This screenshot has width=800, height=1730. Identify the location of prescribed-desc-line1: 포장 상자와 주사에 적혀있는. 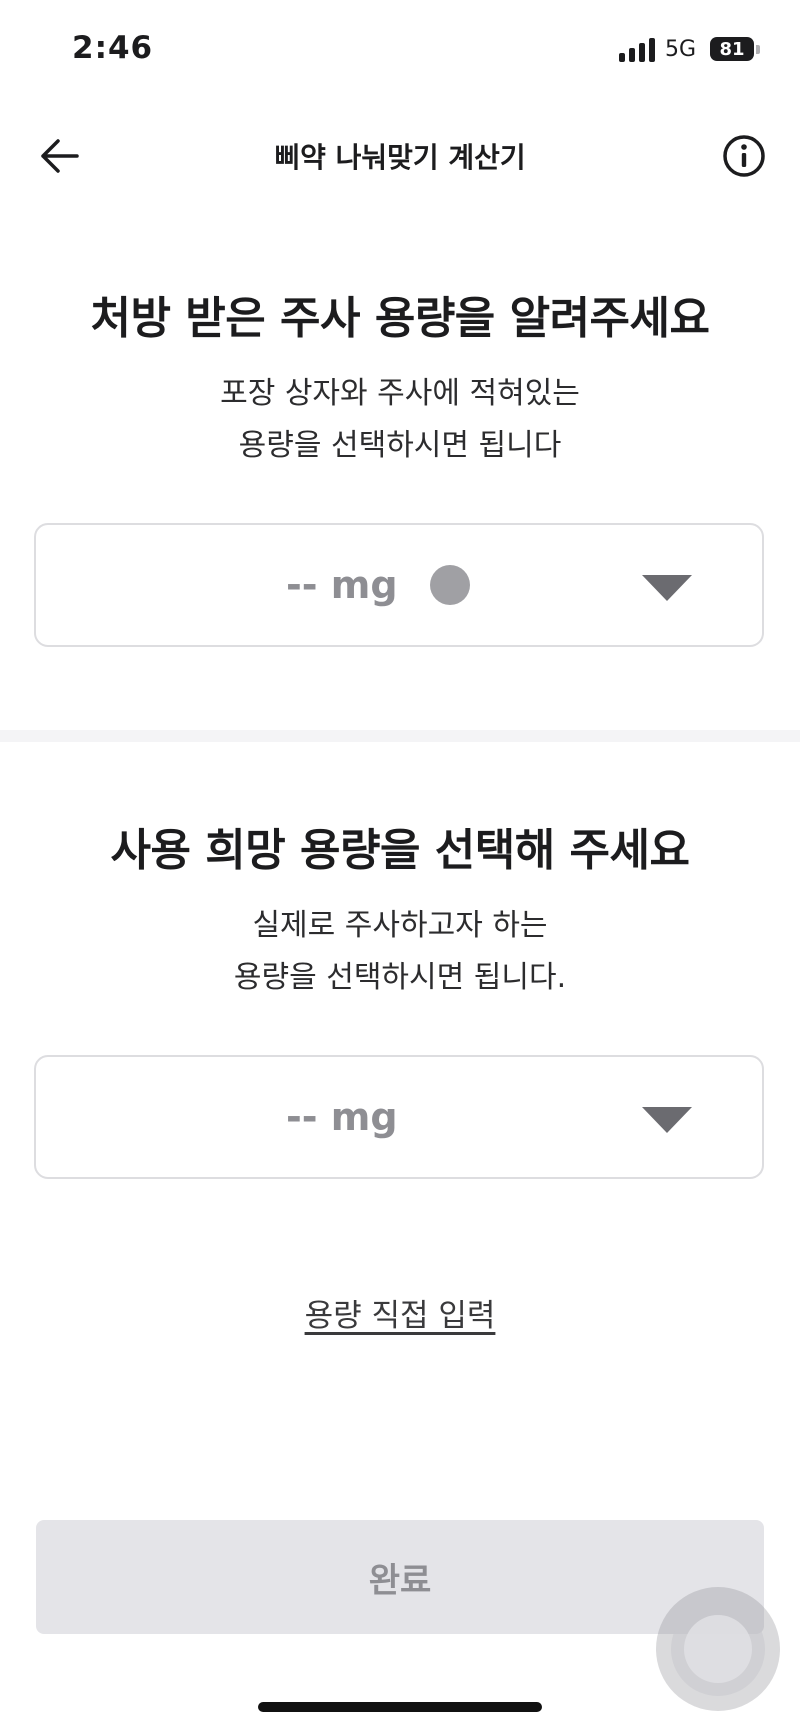
(400, 393).